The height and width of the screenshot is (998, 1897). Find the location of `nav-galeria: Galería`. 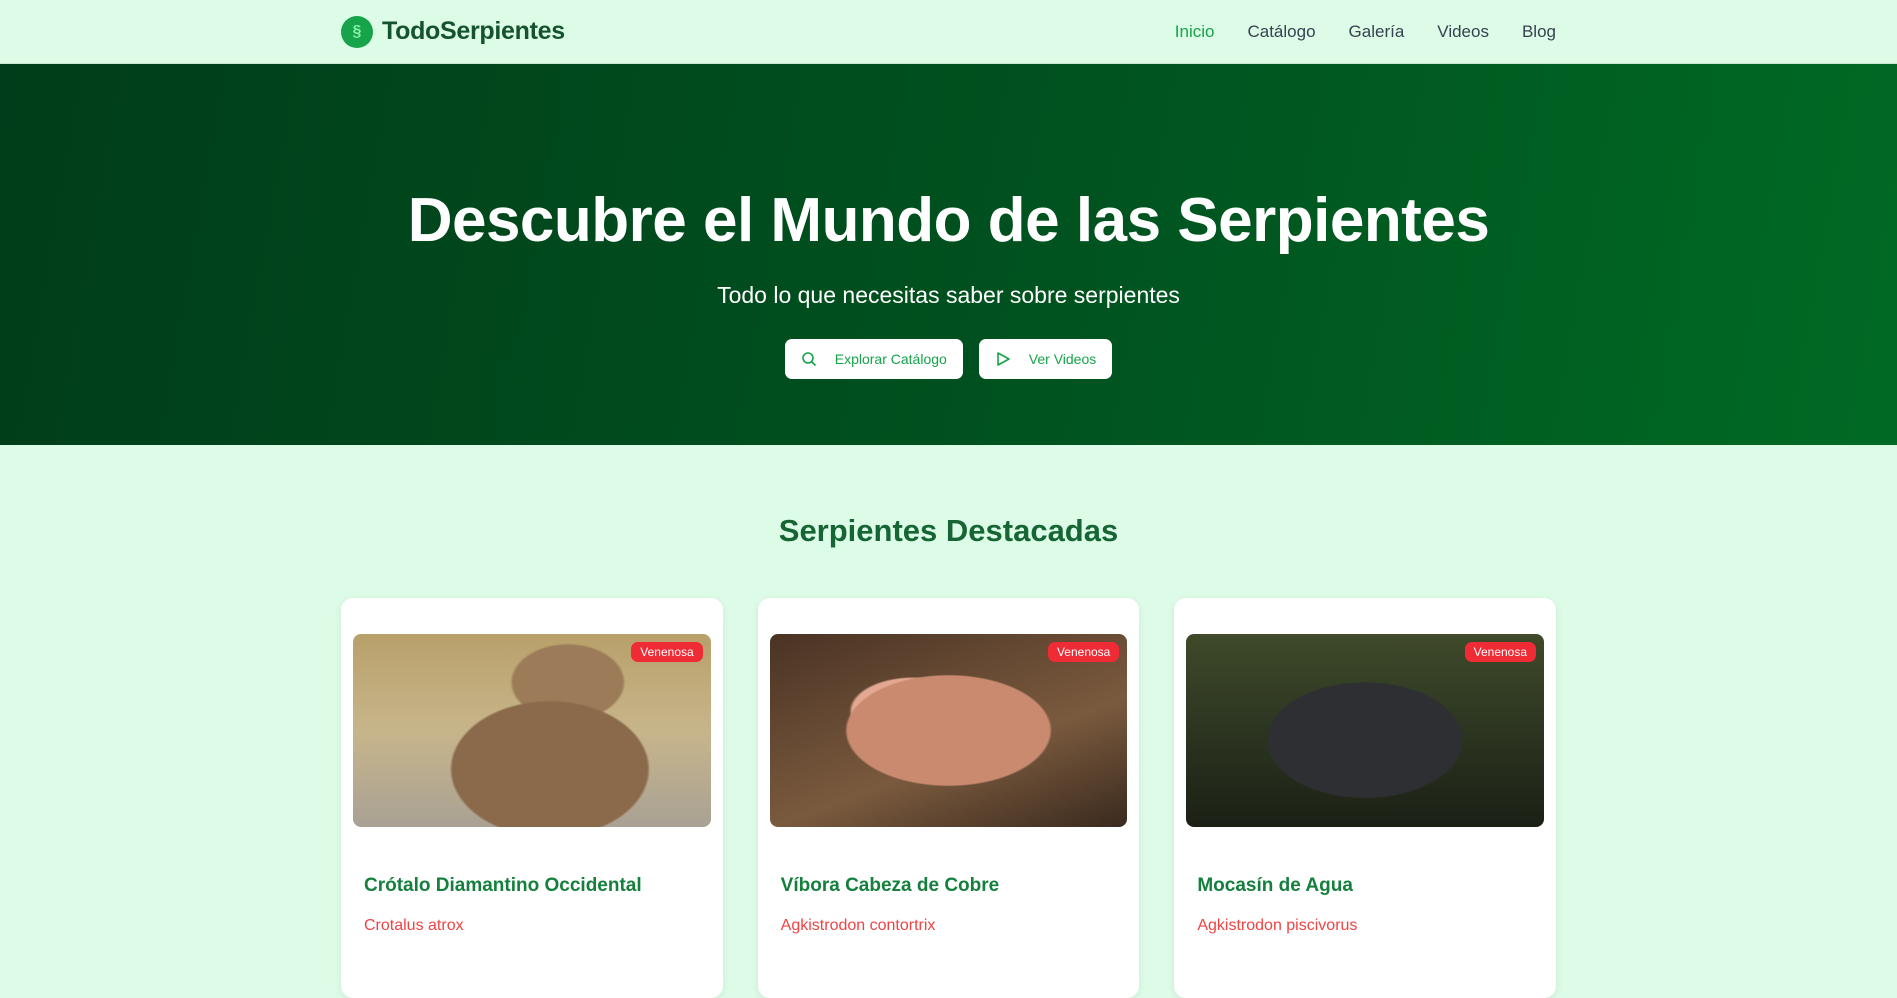

nav-galeria: Galería is located at coordinates (1377, 32).